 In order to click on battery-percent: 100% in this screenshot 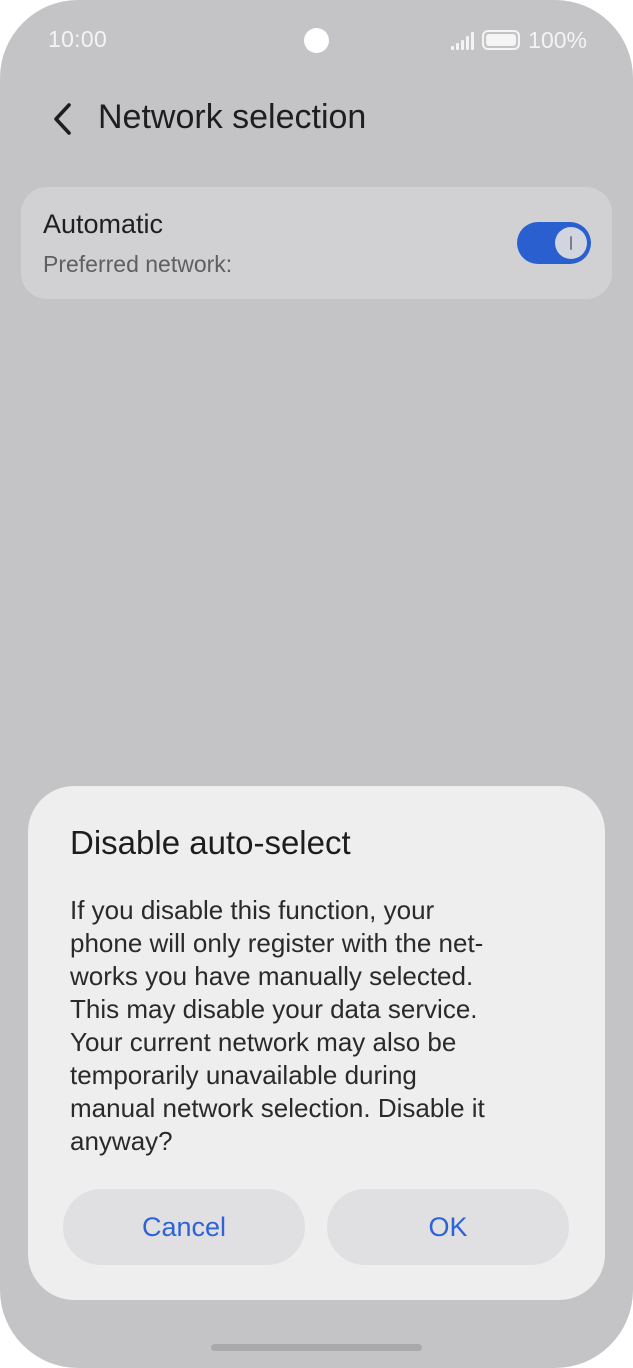, I will do `click(557, 39)`.